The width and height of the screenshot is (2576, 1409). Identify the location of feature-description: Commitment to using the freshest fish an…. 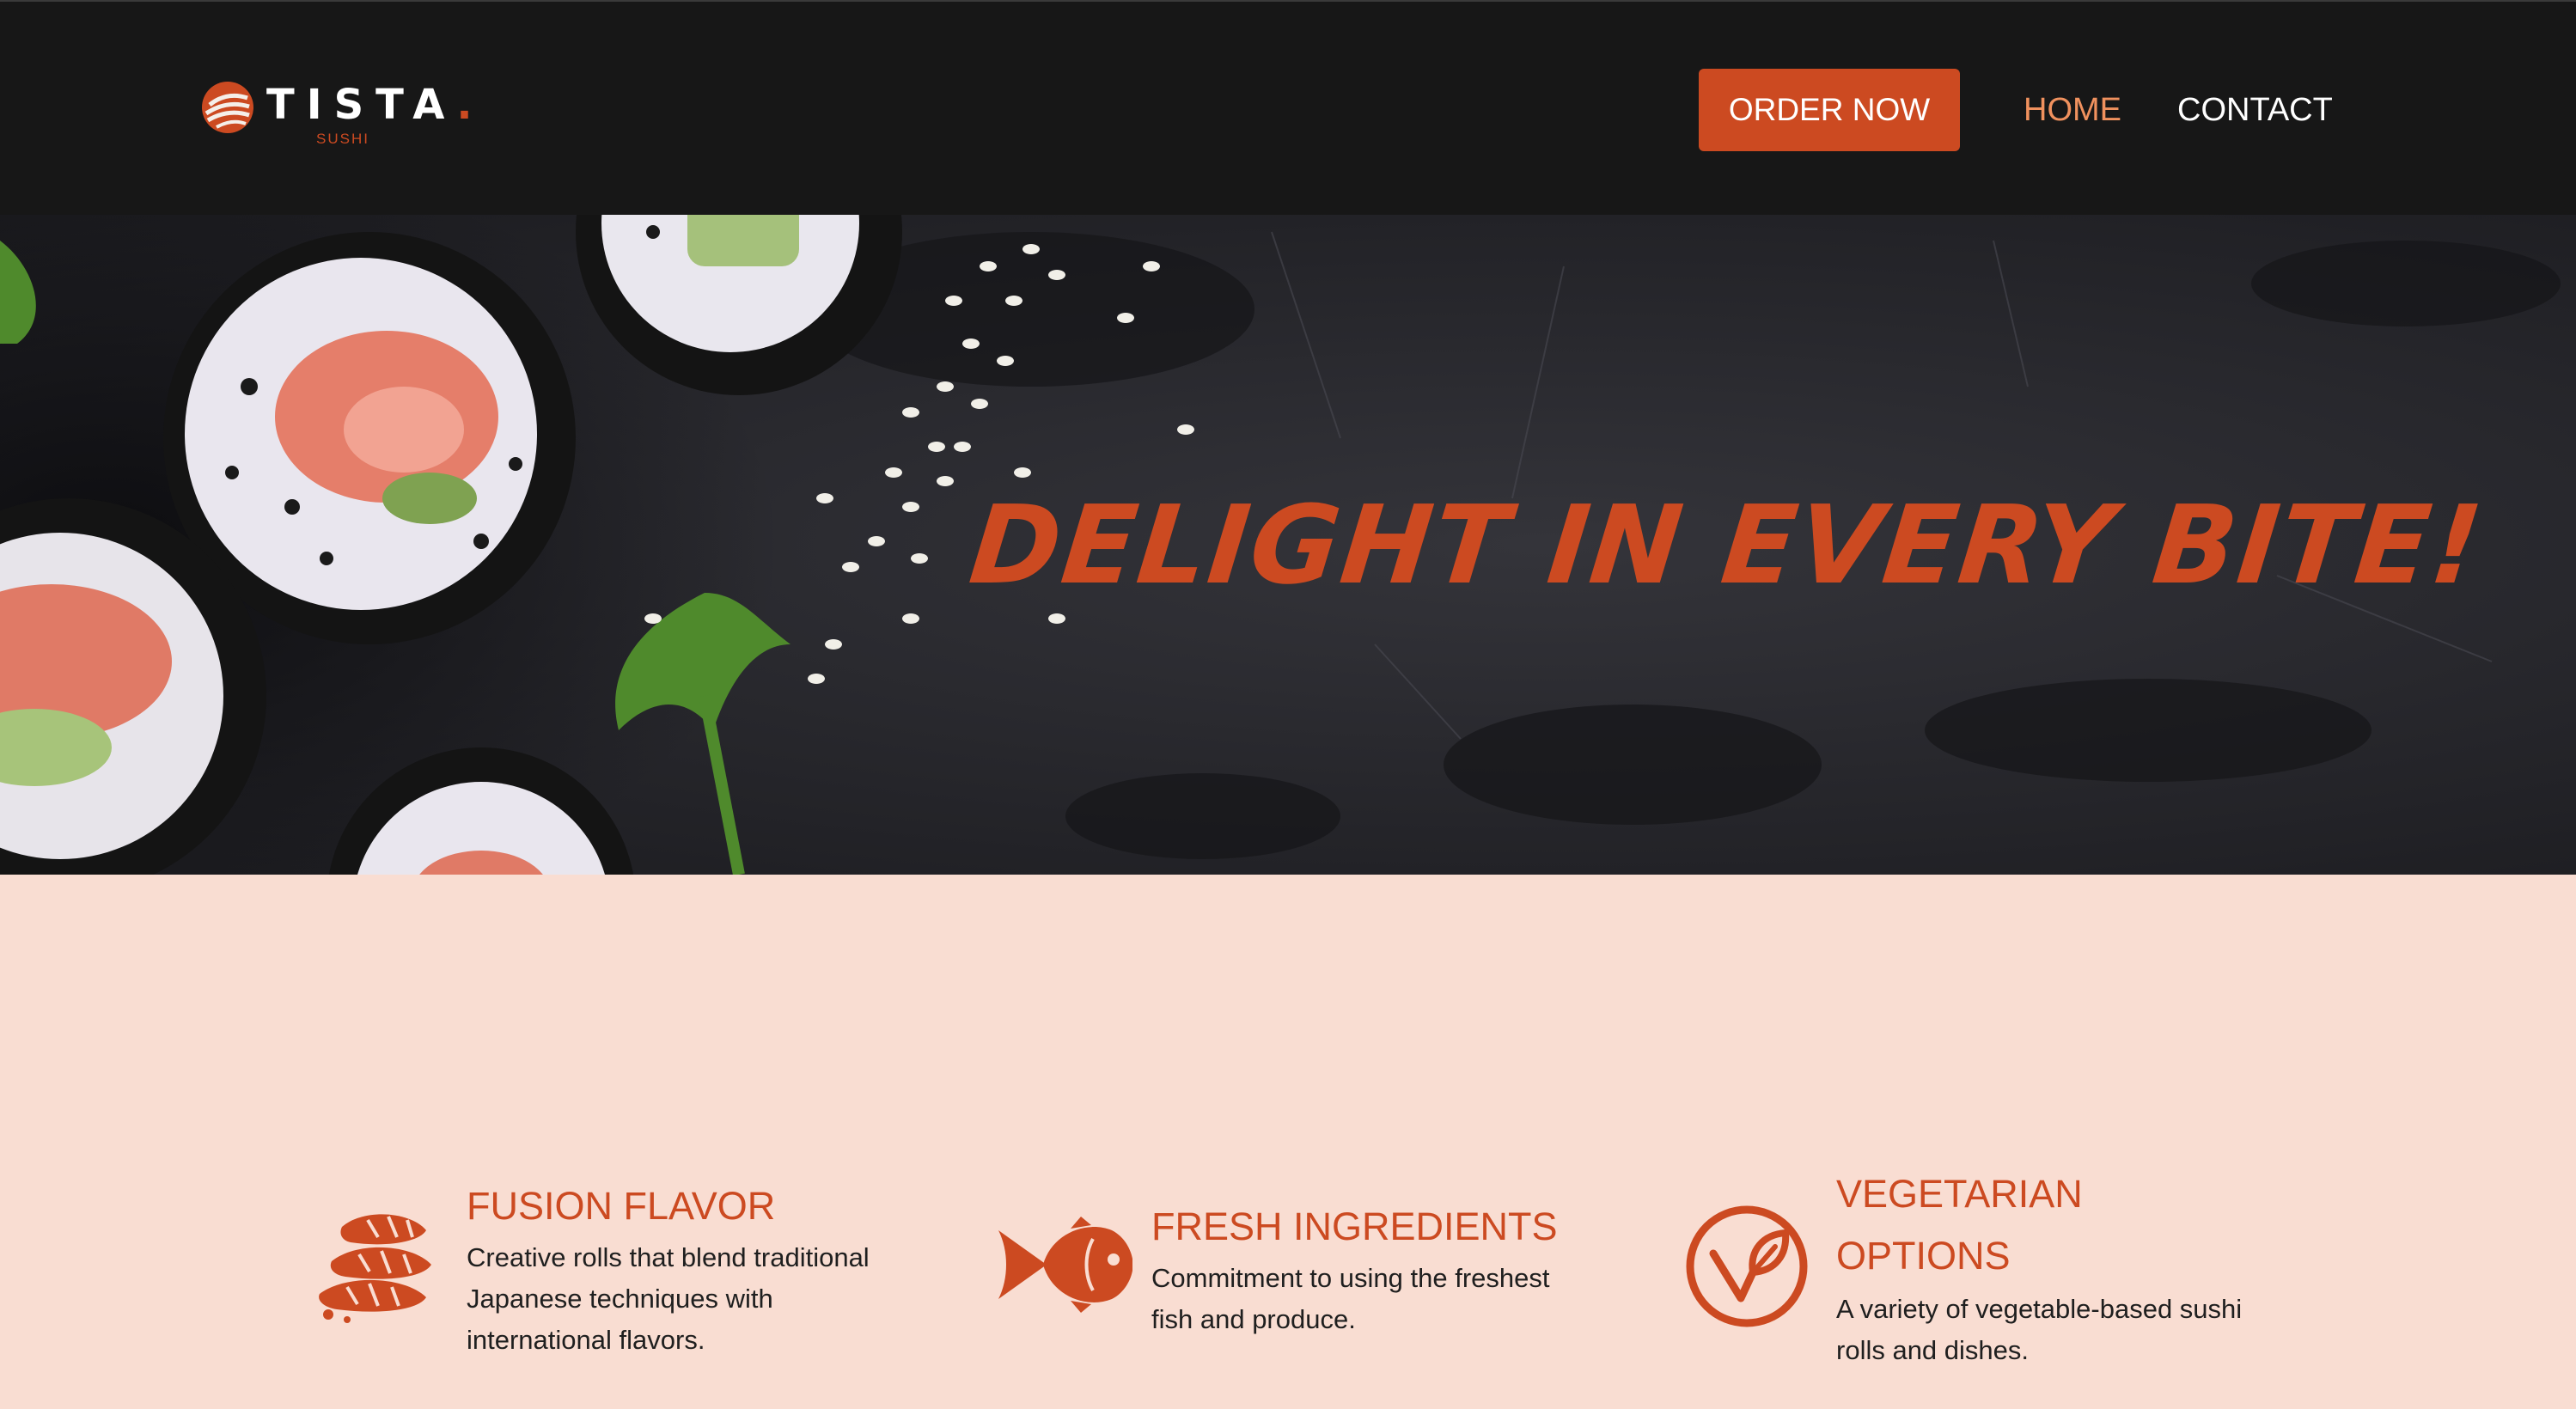
(1351, 1298).